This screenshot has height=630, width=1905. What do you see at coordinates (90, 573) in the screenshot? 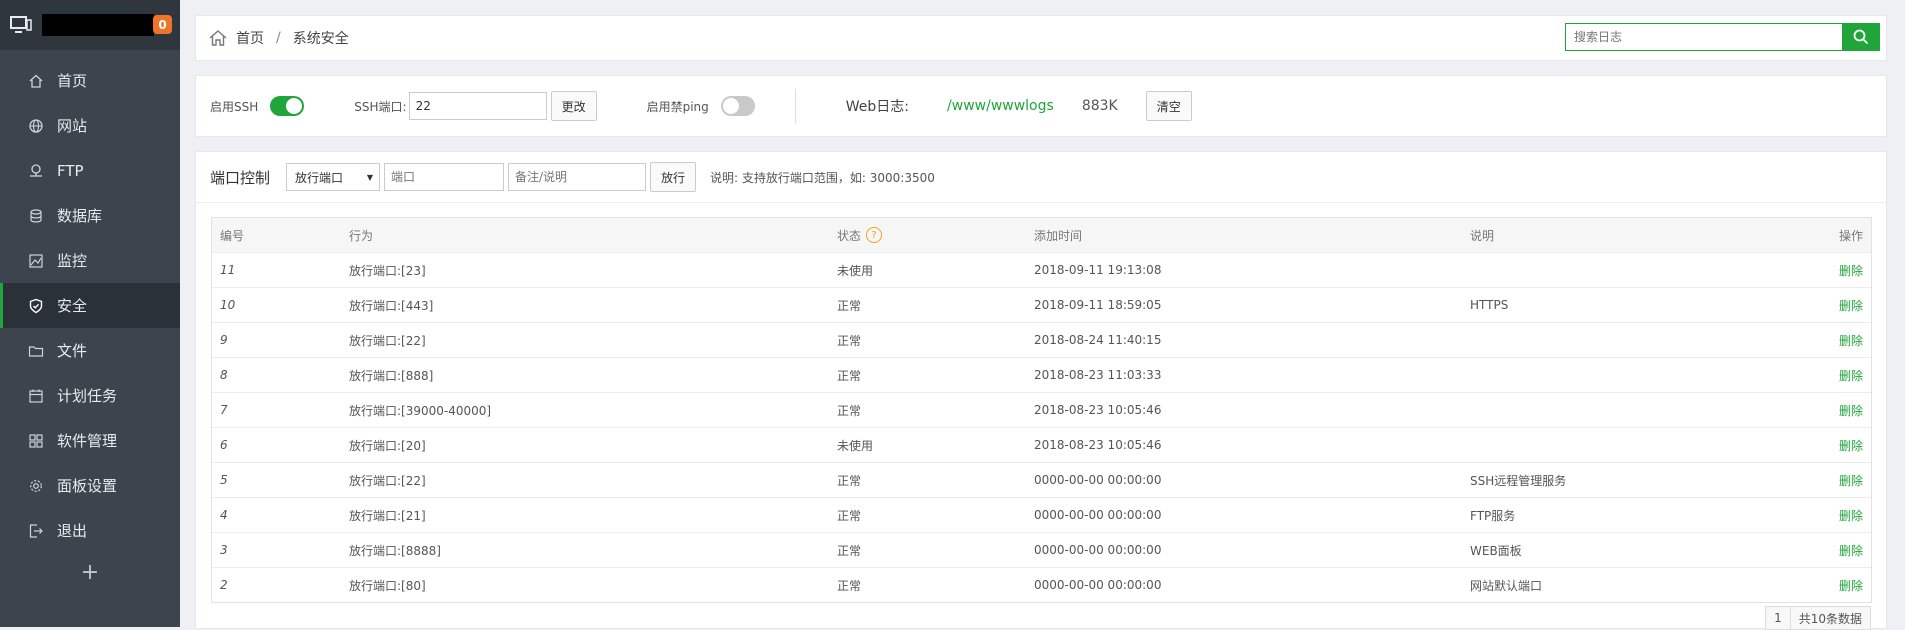
I see `add-nav-button: +` at bounding box center [90, 573].